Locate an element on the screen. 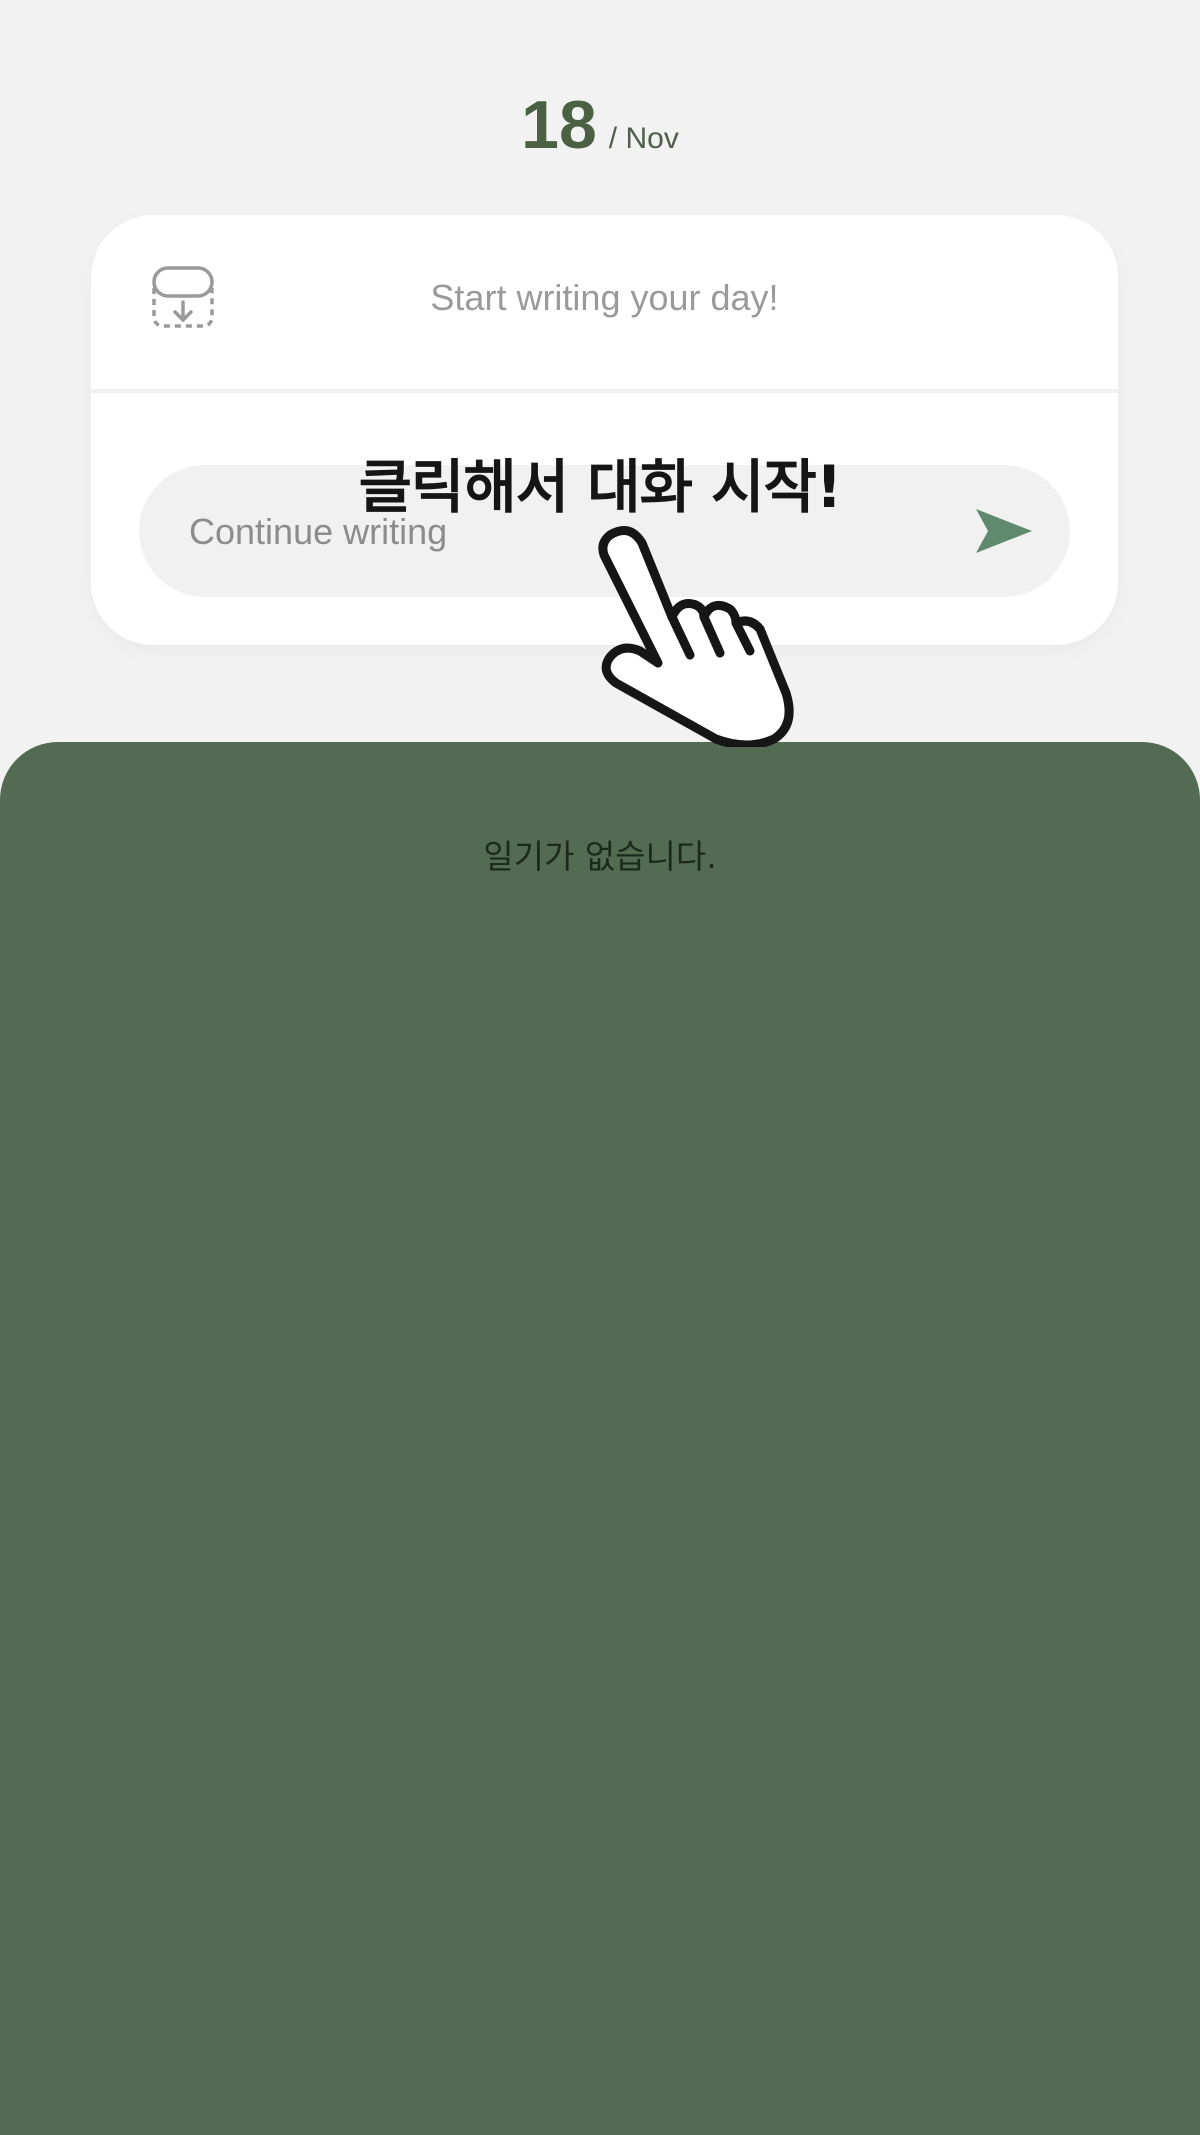 This screenshot has height=2135, width=1200. date-header: 18 / Nov is located at coordinates (600, 125).